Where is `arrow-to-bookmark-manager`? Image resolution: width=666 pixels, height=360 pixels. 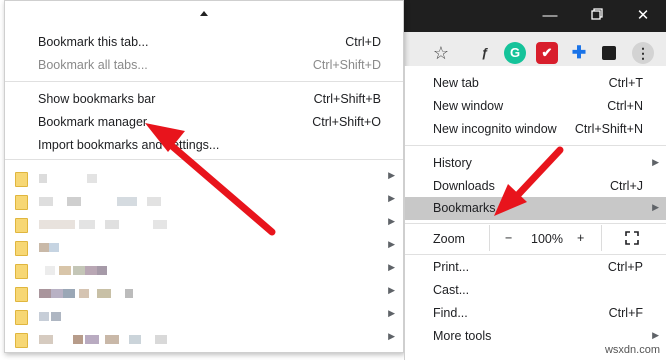
arrow-to-bookmark-manager is located at coordinates (210, 179).